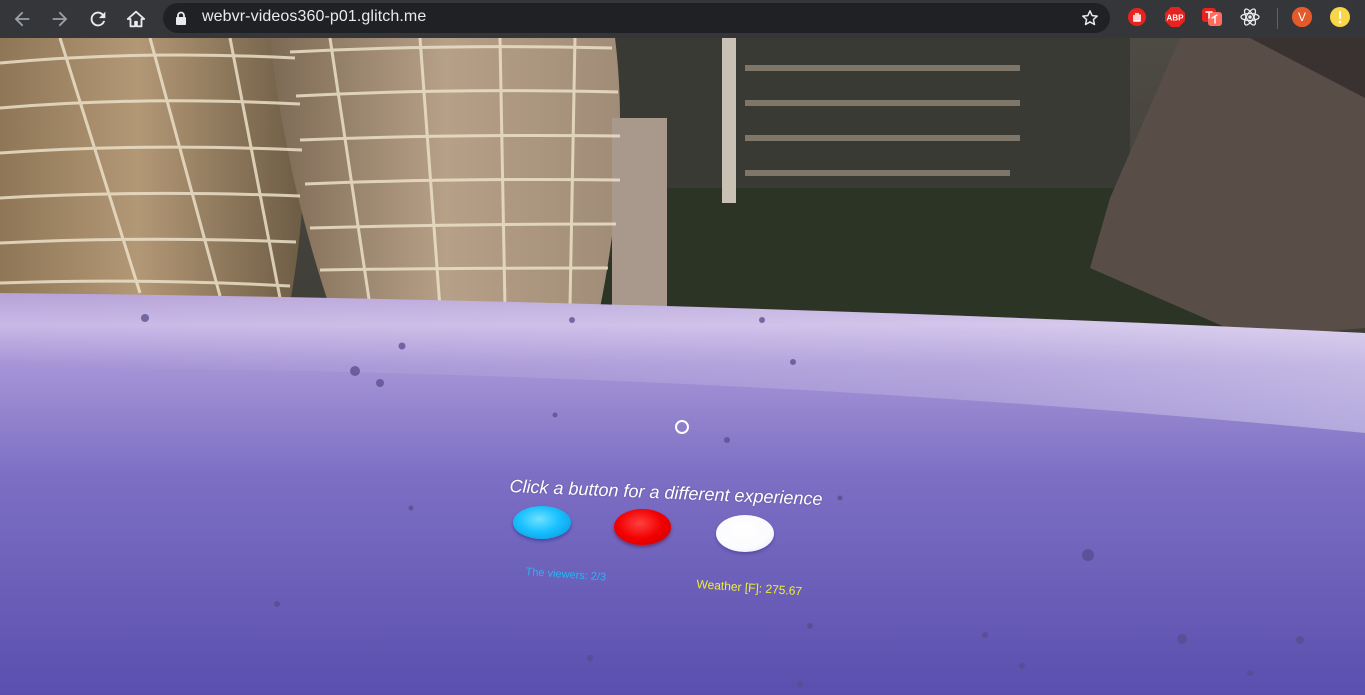 The height and width of the screenshot is (695, 1365). What do you see at coordinates (1212, 17) in the screenshot?
I see `translate-extension-icon` at bounding box center [1212, 17].